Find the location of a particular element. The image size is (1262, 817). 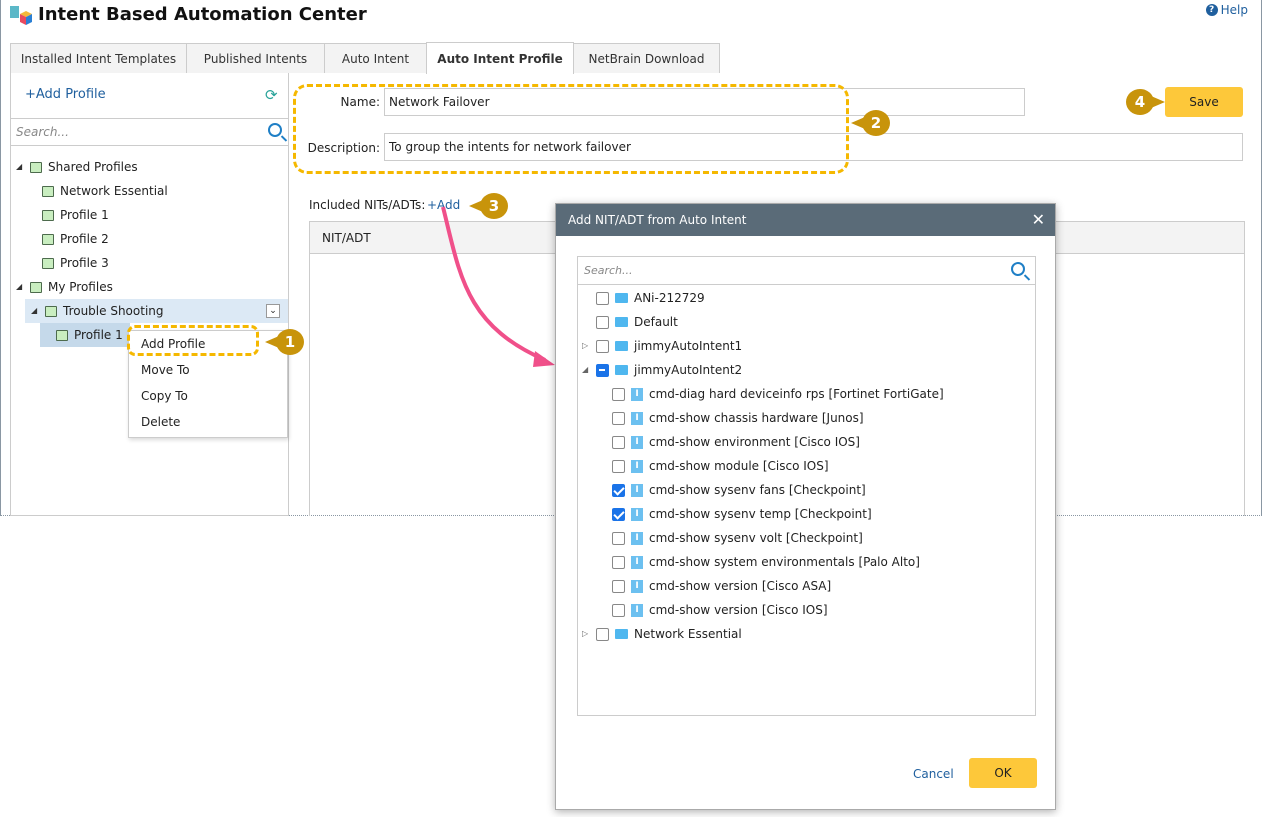

highlight-box is located at coordinates (571, 129).